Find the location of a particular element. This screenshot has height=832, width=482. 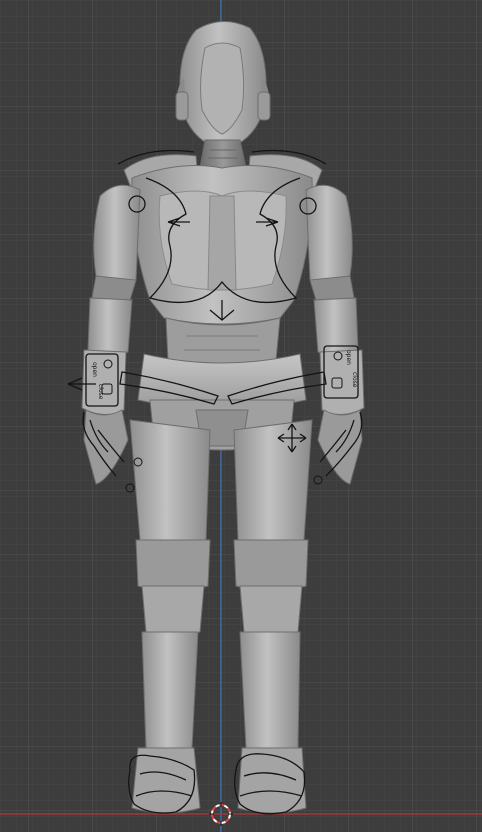

wrist-left-open-label: open is located at coordinates (94, 369).